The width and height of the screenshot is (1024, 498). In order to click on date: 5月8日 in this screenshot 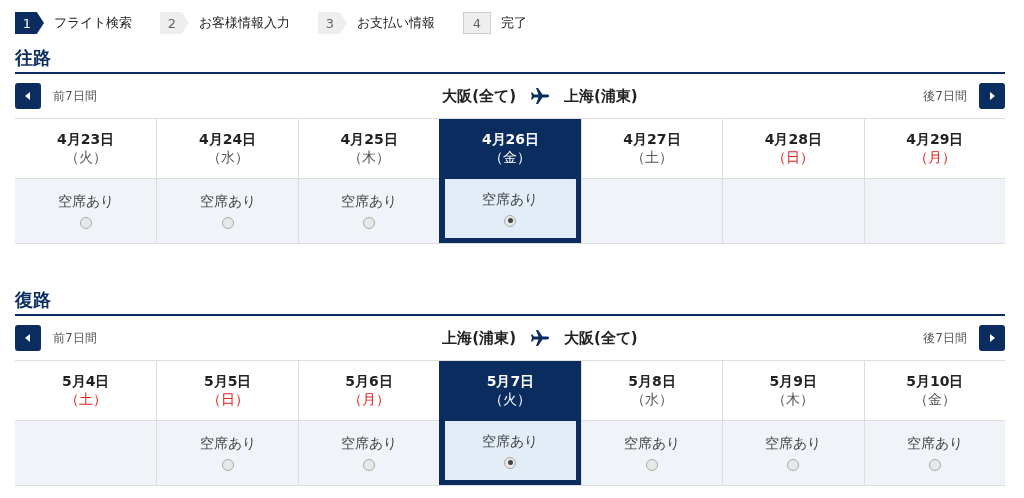, I will do `click(652, 381)`.